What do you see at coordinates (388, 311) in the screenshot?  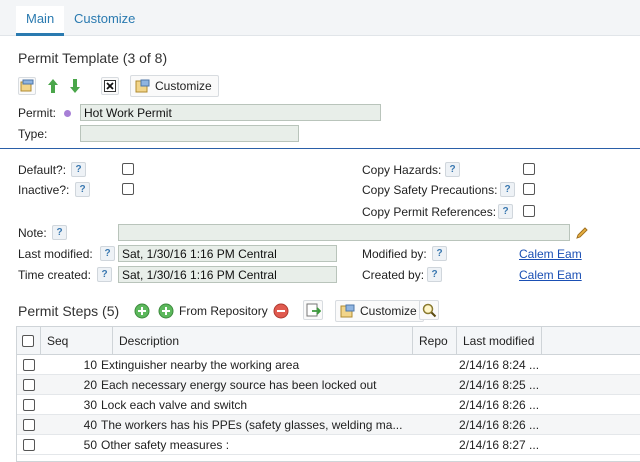 I see `steps-customize-label: Customize` at bounding box center [388, 311].